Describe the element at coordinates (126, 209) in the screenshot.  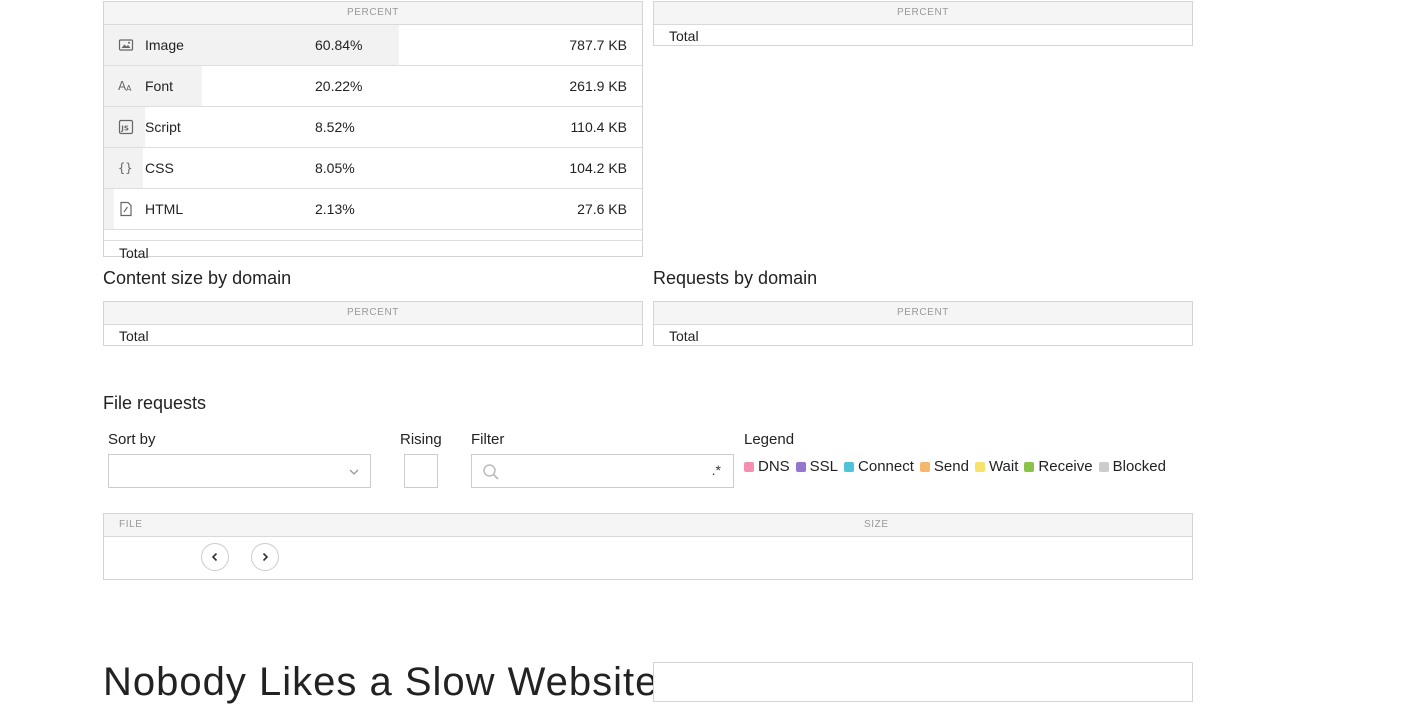
I see `html-icon` at that location.